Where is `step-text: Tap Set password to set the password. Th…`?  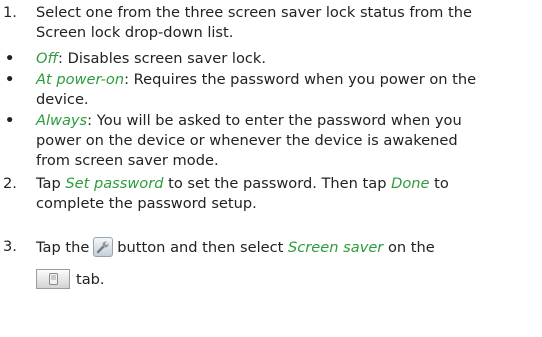
step-text: Tap Set password to set the password. Th… is located at coordinates (288, 184).